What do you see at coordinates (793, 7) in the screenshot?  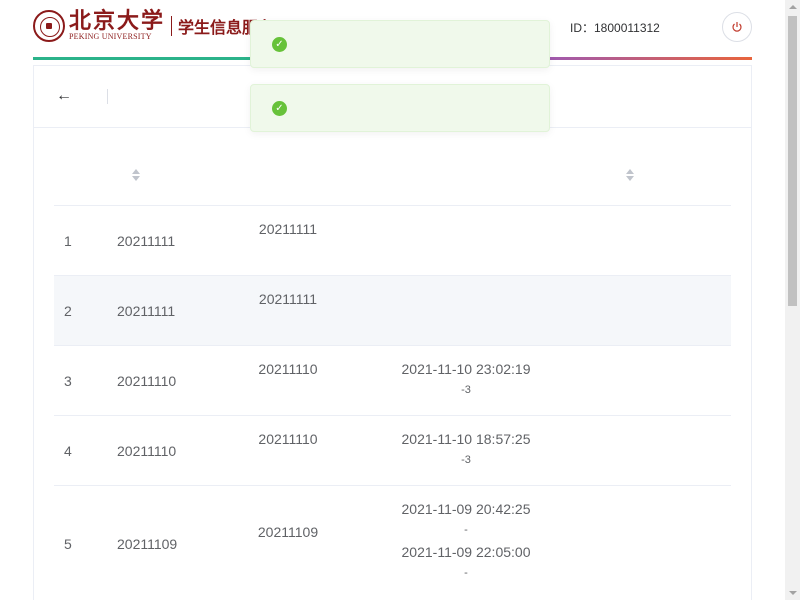 I see `scroll-up-icon` at bounding box center [793, 7].